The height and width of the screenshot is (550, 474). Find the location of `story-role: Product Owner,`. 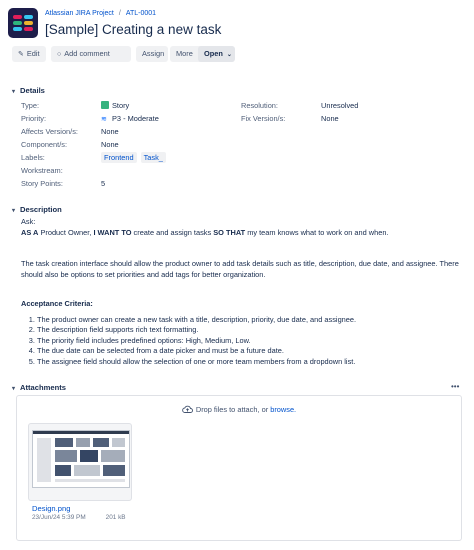

story-role: Product Owner, is located at coordinates (66, 232).